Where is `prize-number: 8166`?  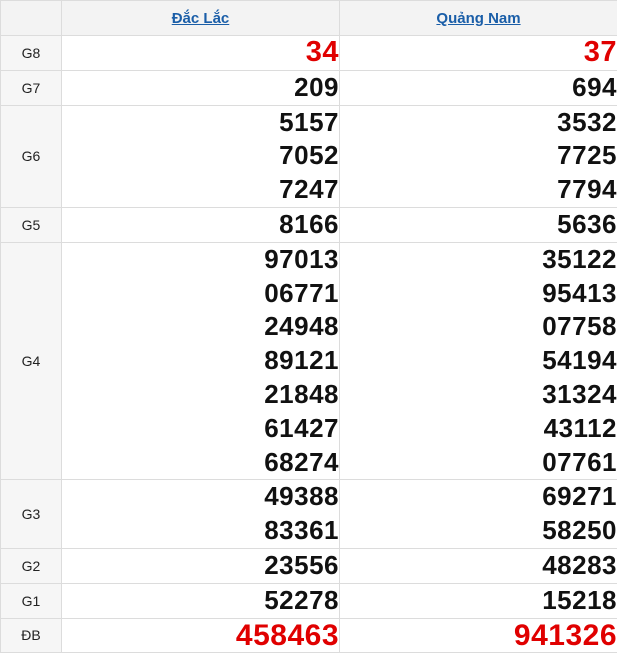 prize-number: 8166 is located at coordinates (309, 223).